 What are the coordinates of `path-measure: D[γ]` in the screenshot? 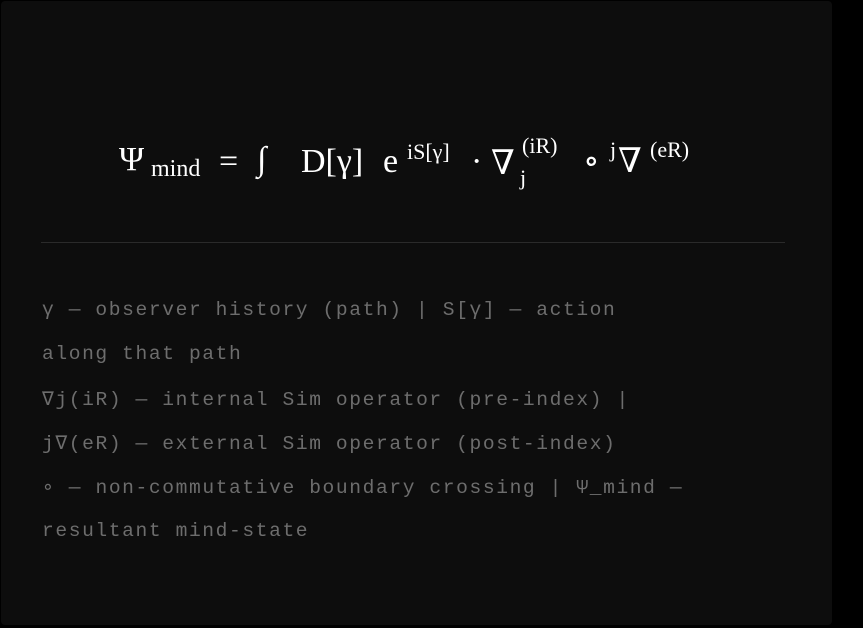 It's located at (332, 161).